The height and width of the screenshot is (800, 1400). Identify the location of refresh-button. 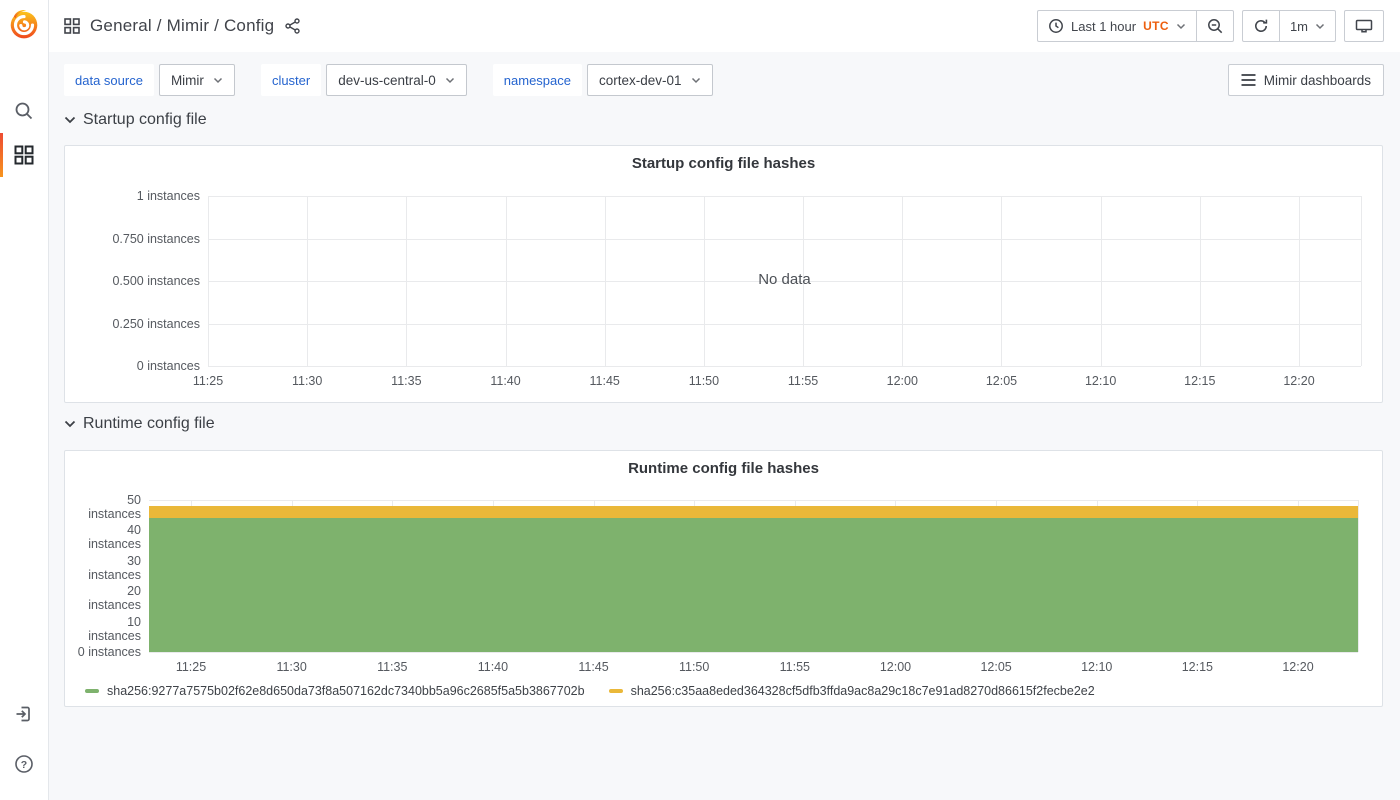
(1261, 26).